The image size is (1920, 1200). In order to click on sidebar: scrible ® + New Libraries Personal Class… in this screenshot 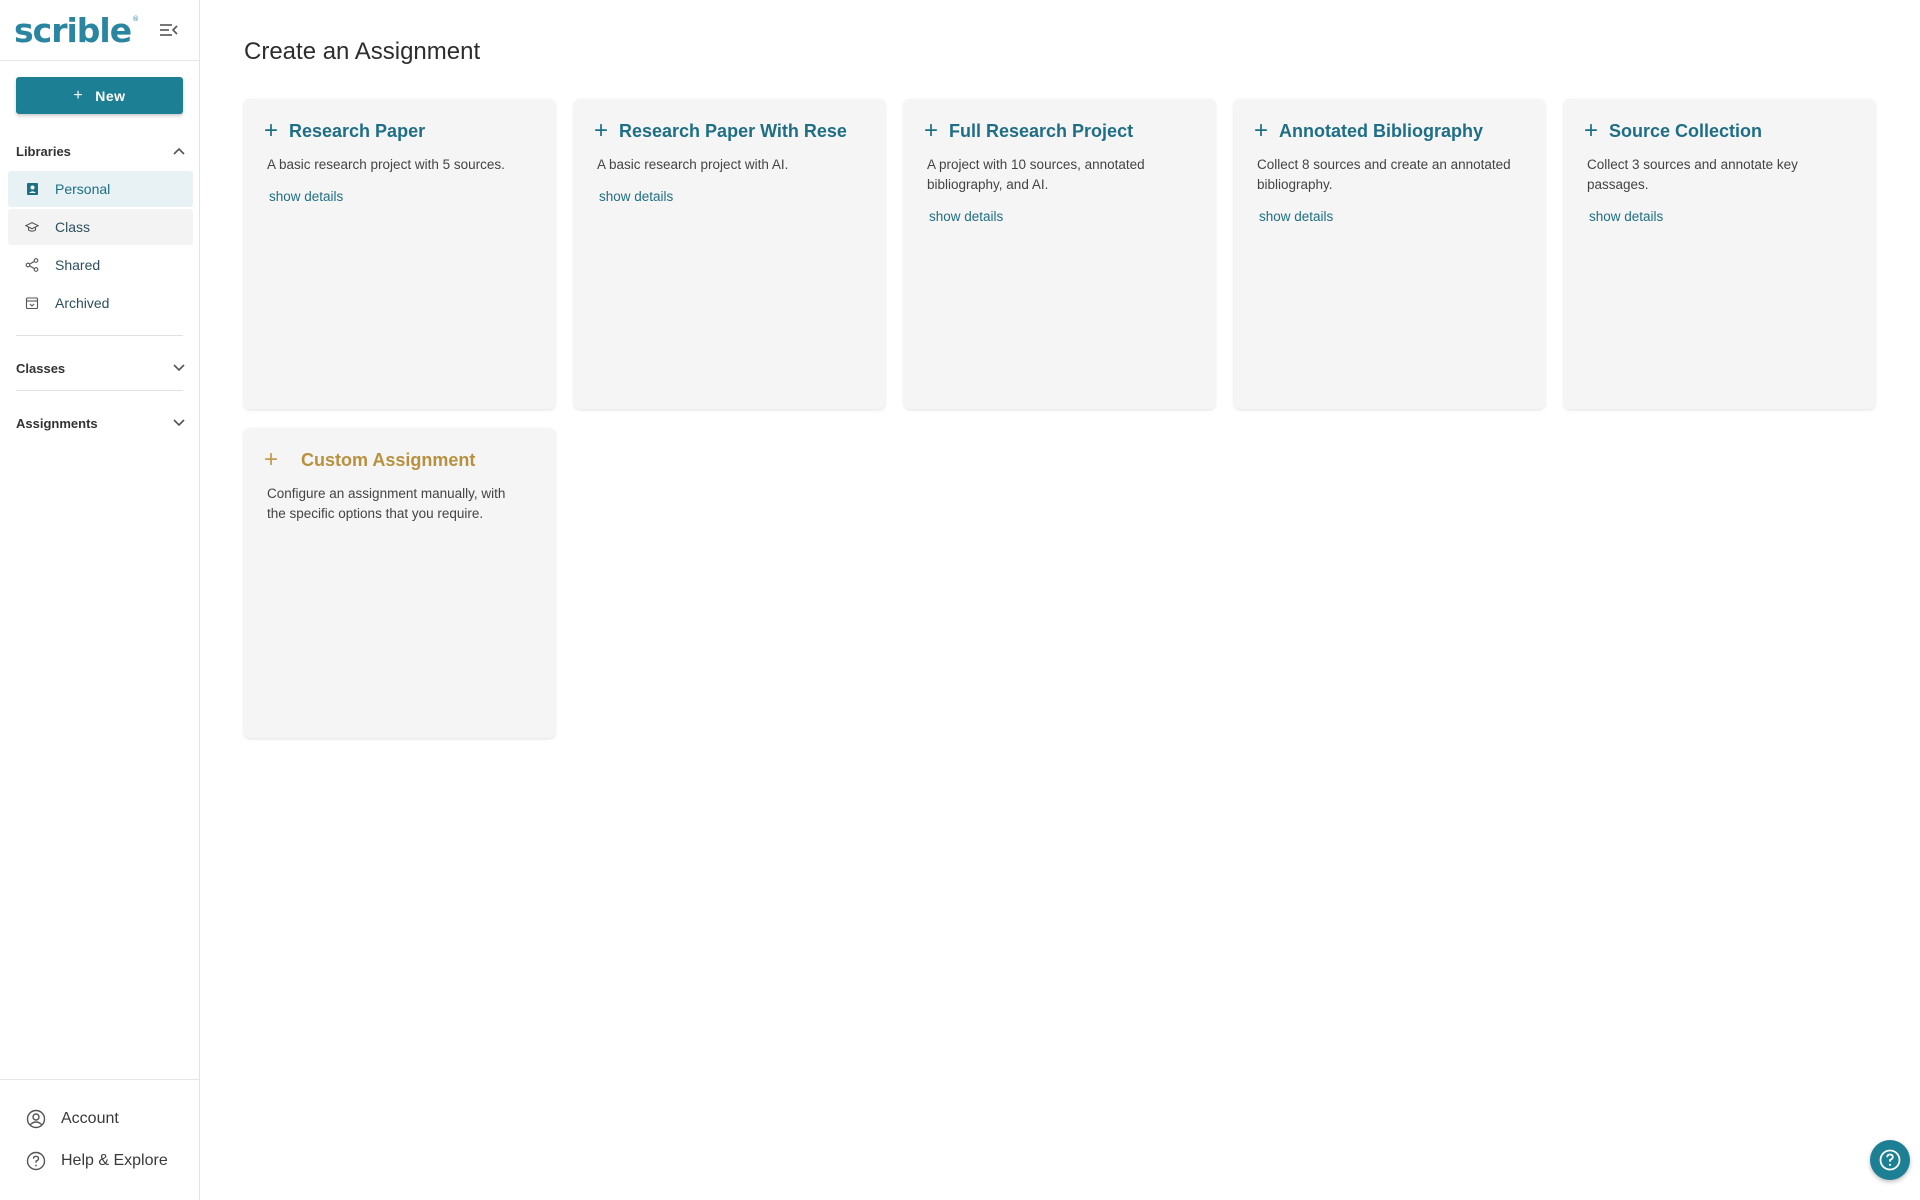, I will do `click(100, 600)`.